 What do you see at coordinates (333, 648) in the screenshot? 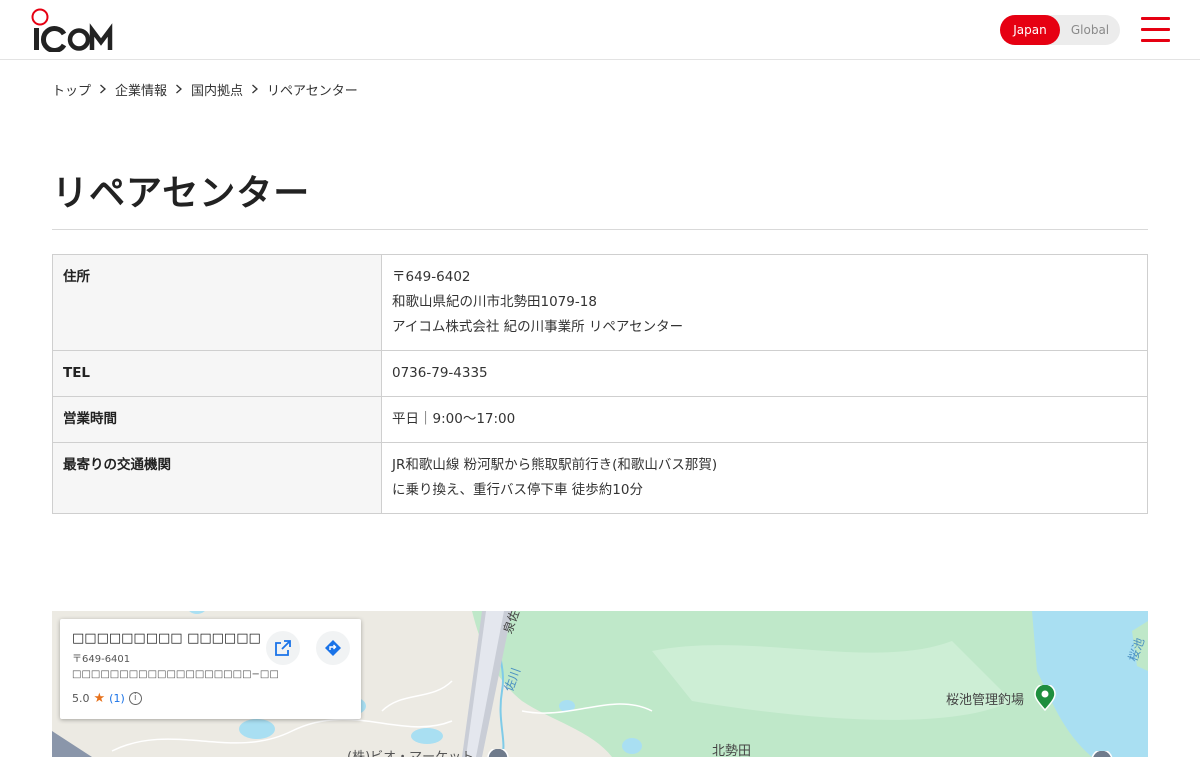
I see `directions-icon` at bounding box center [333, 648].